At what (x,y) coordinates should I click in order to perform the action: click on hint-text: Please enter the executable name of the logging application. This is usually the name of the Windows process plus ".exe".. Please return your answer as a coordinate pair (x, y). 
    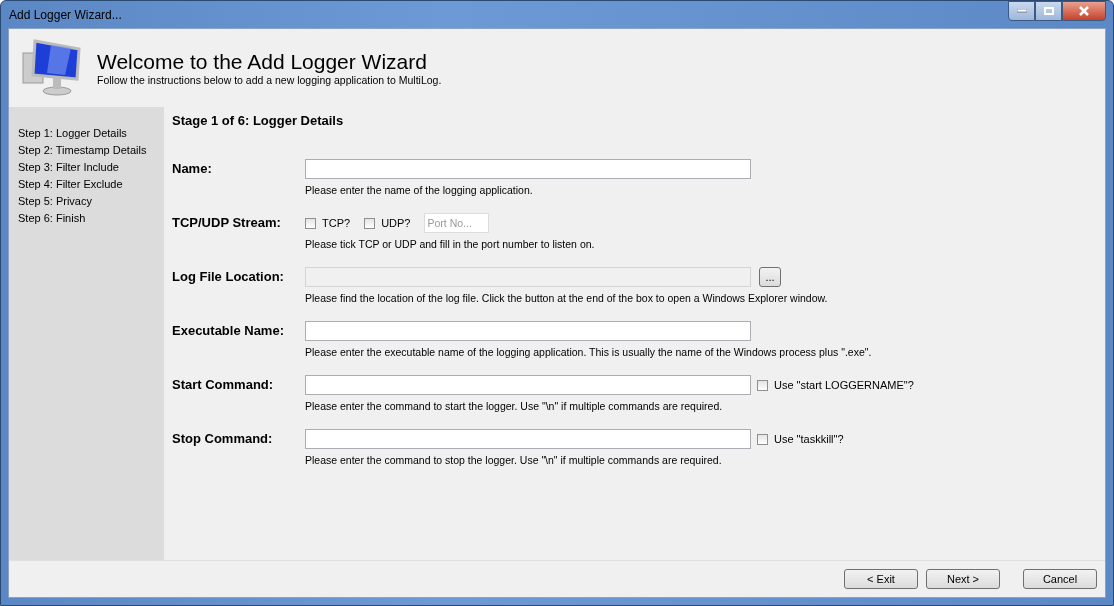
    Looking at the image, I should click on (589, 352).